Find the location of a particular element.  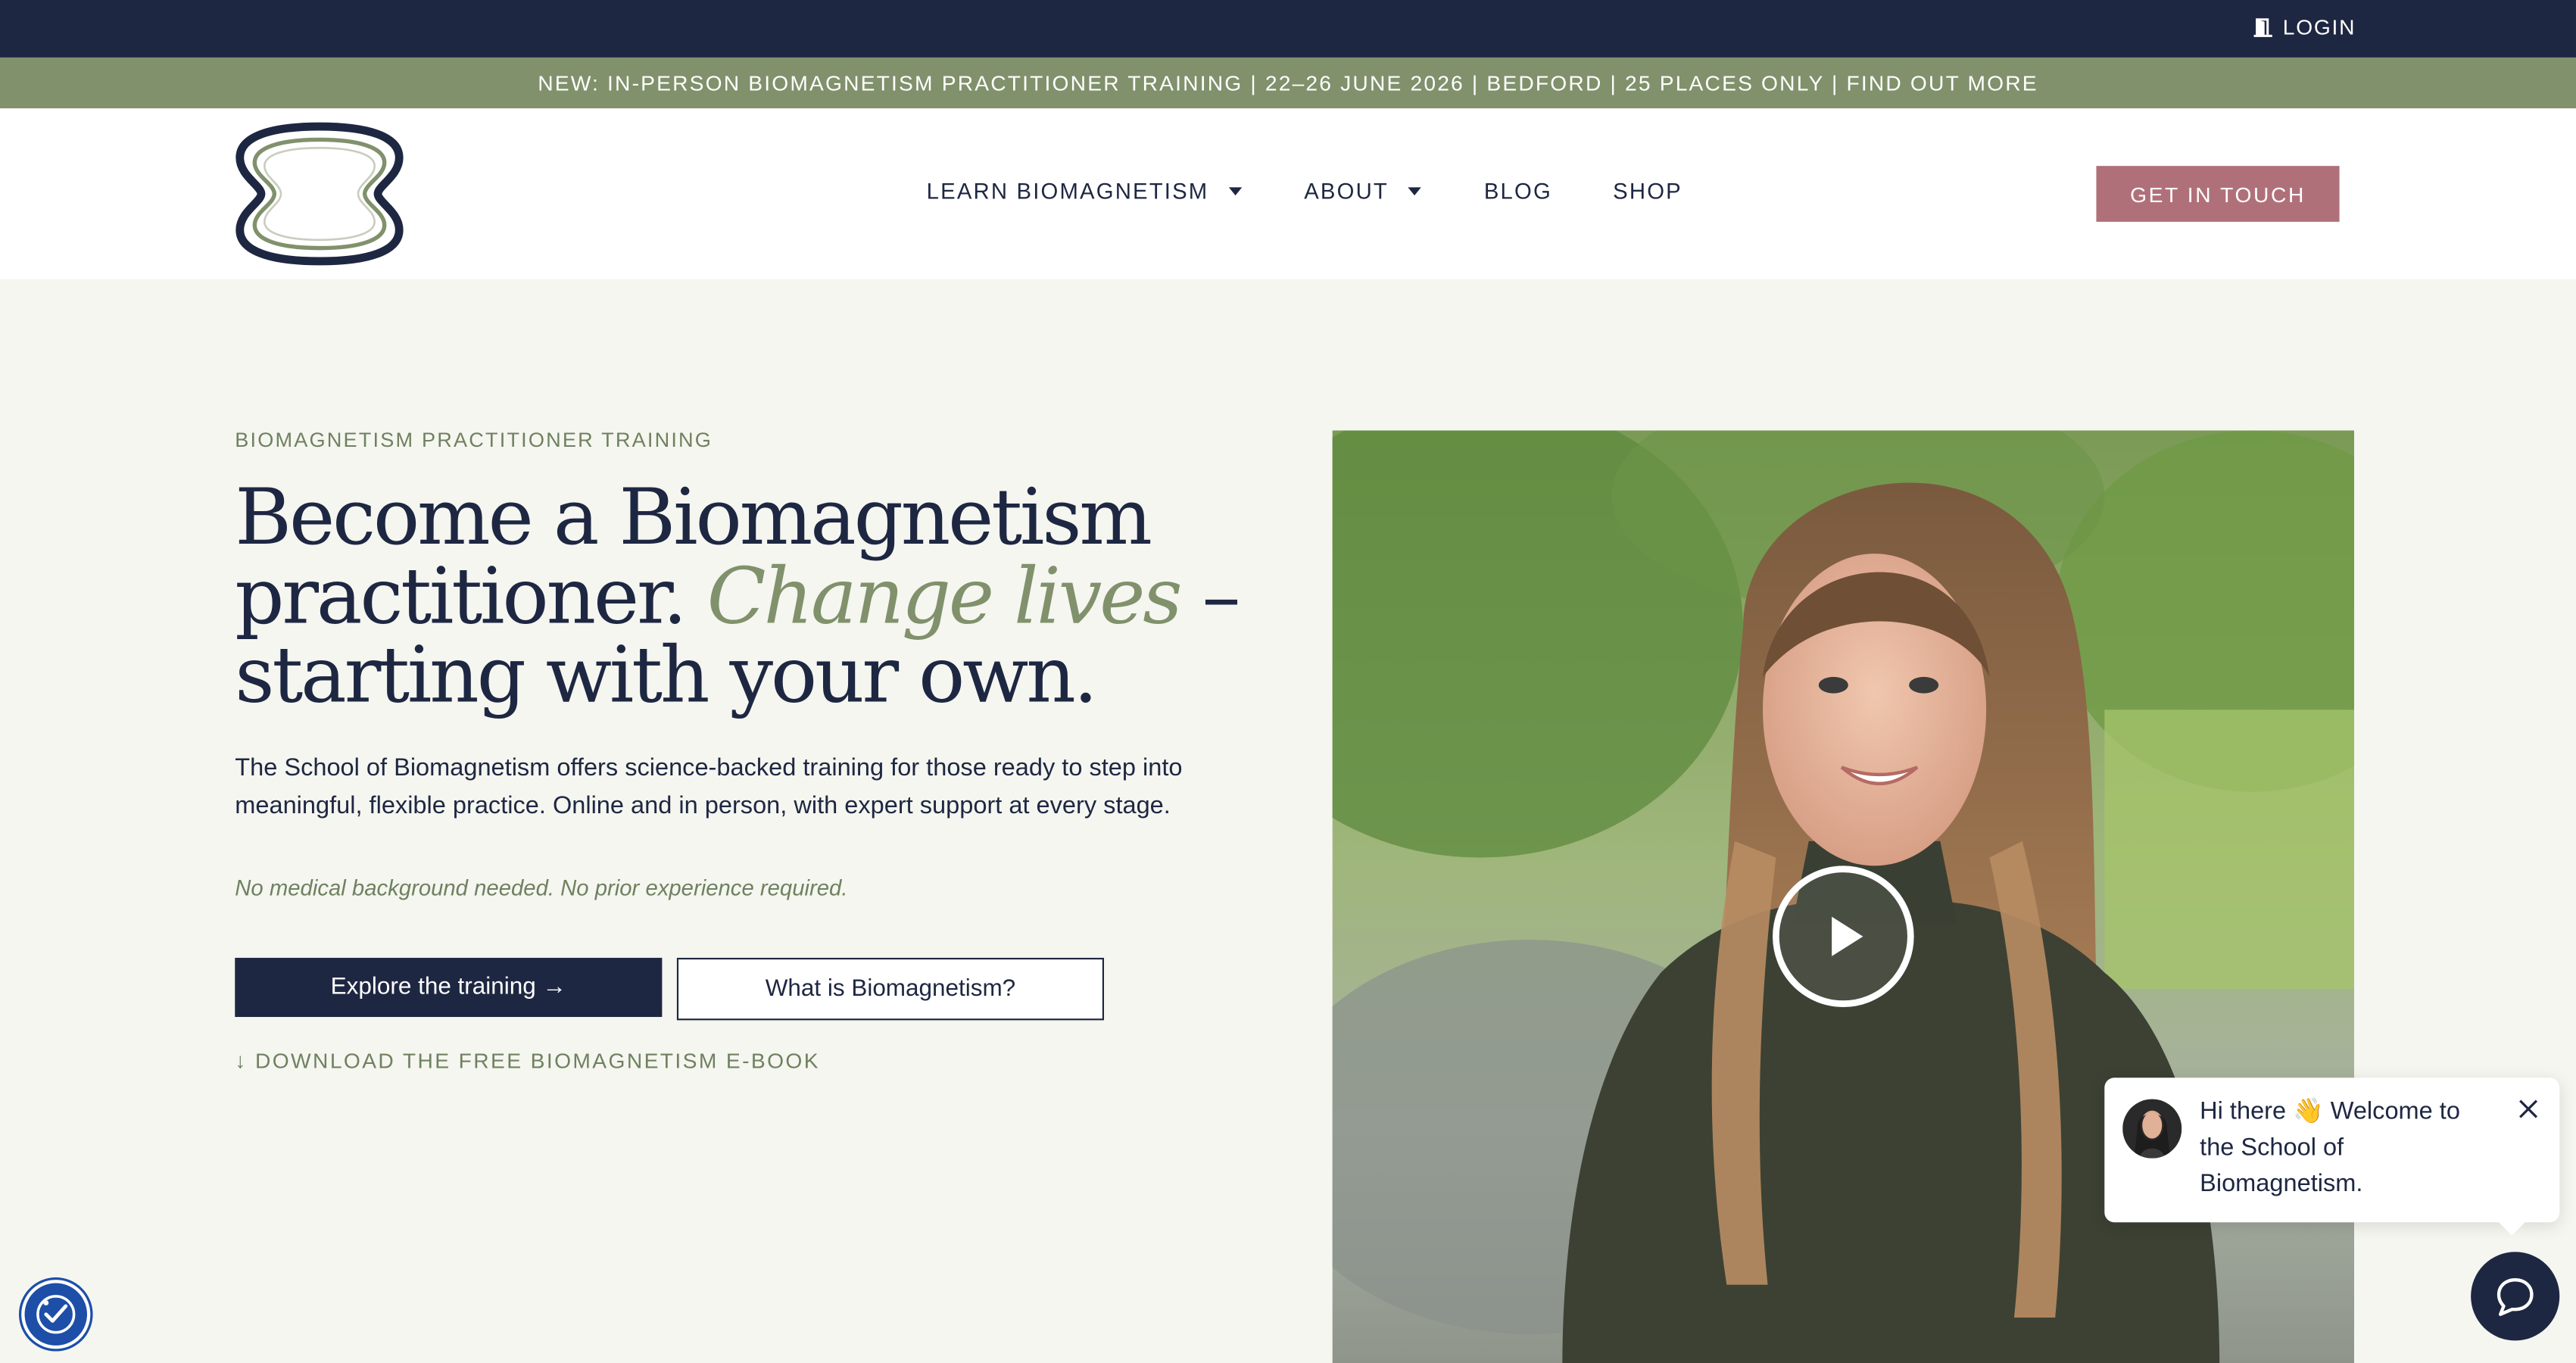

nav-shop-label: SHOP is located at coordinates (1648, 192).